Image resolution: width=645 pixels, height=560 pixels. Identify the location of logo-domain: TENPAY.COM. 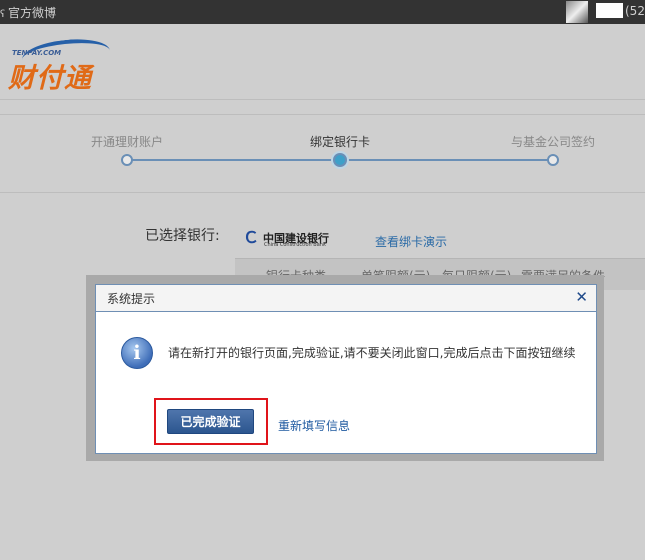
(37, 53).